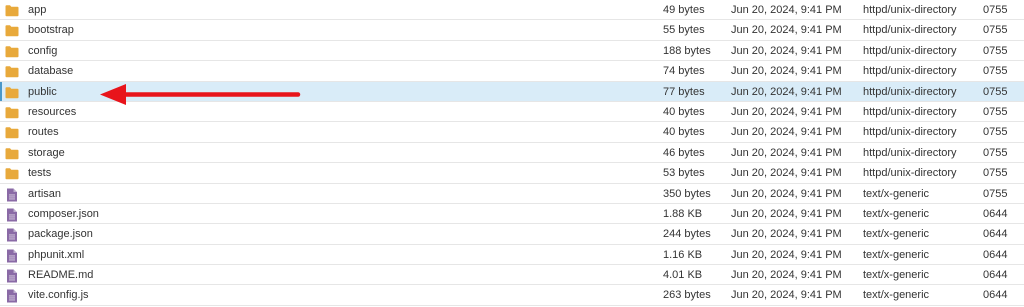  What do you see at coordinates (52, 112) in the screenshot?
I see `file-name: resources` at bounding box center [52, 112].